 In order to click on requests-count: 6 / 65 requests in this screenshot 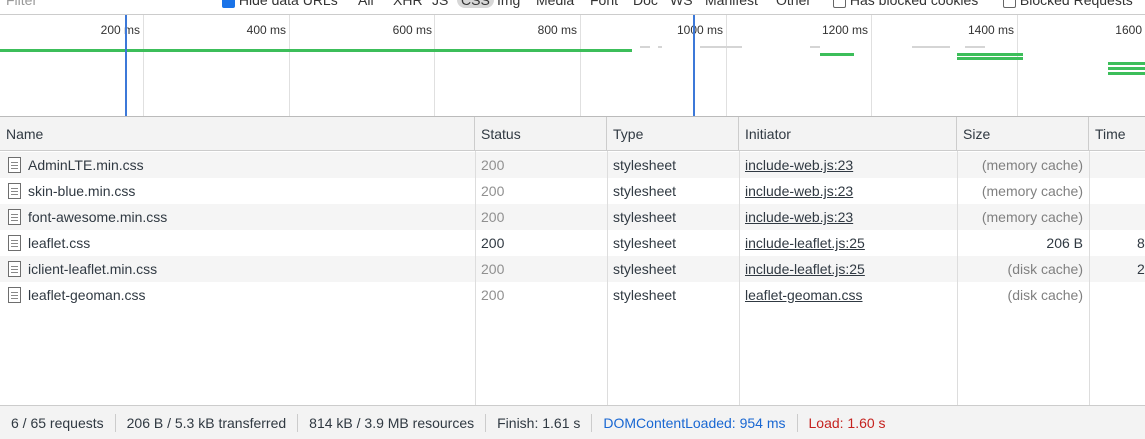, I will do `click(58, 422)`.